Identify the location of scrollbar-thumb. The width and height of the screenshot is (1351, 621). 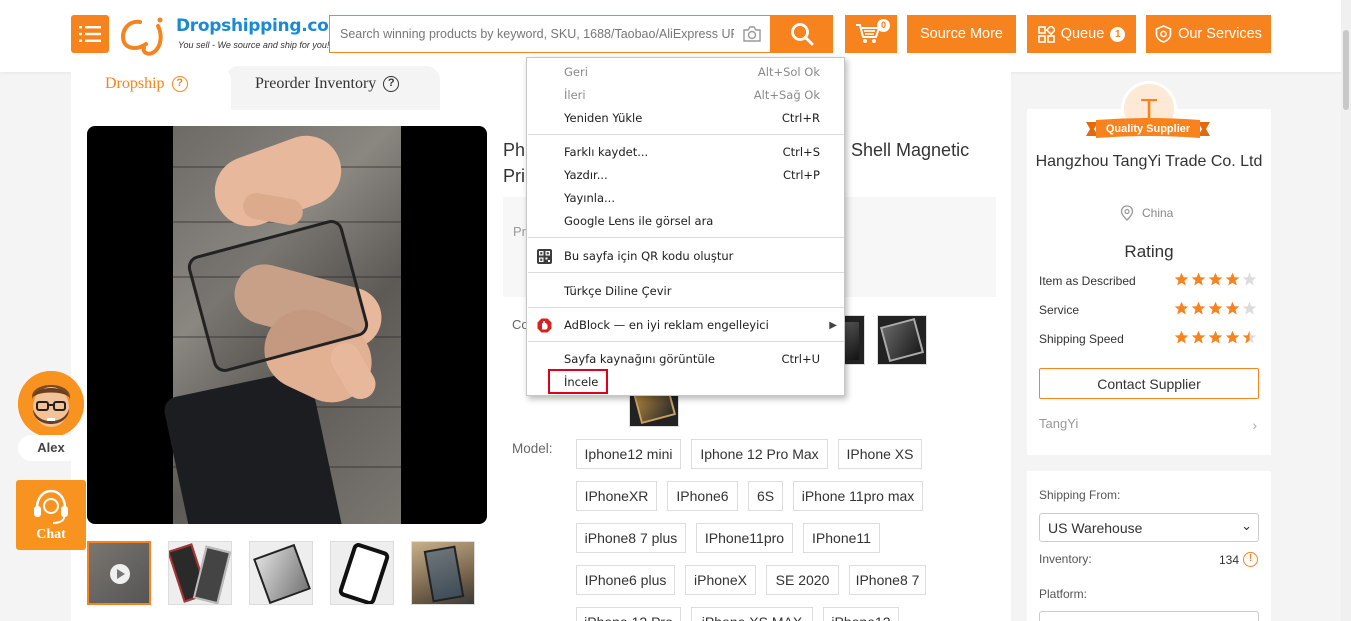
(1346, 70).